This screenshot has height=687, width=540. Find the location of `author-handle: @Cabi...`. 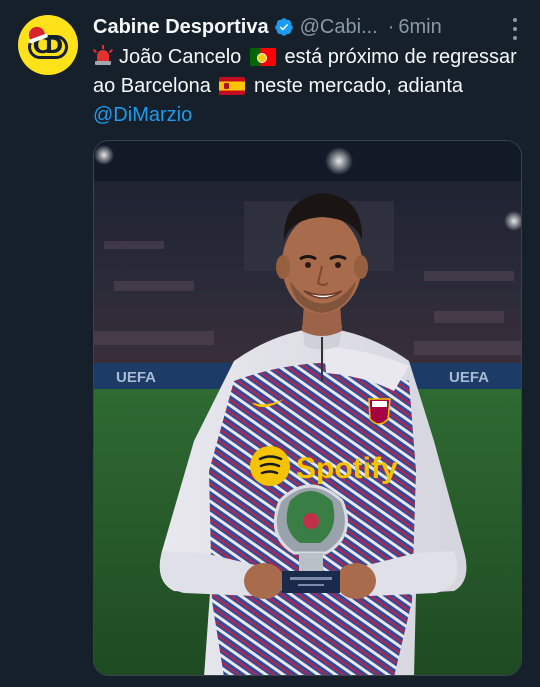

author-handle: @Cabi... is located at coordinates (339, 27).